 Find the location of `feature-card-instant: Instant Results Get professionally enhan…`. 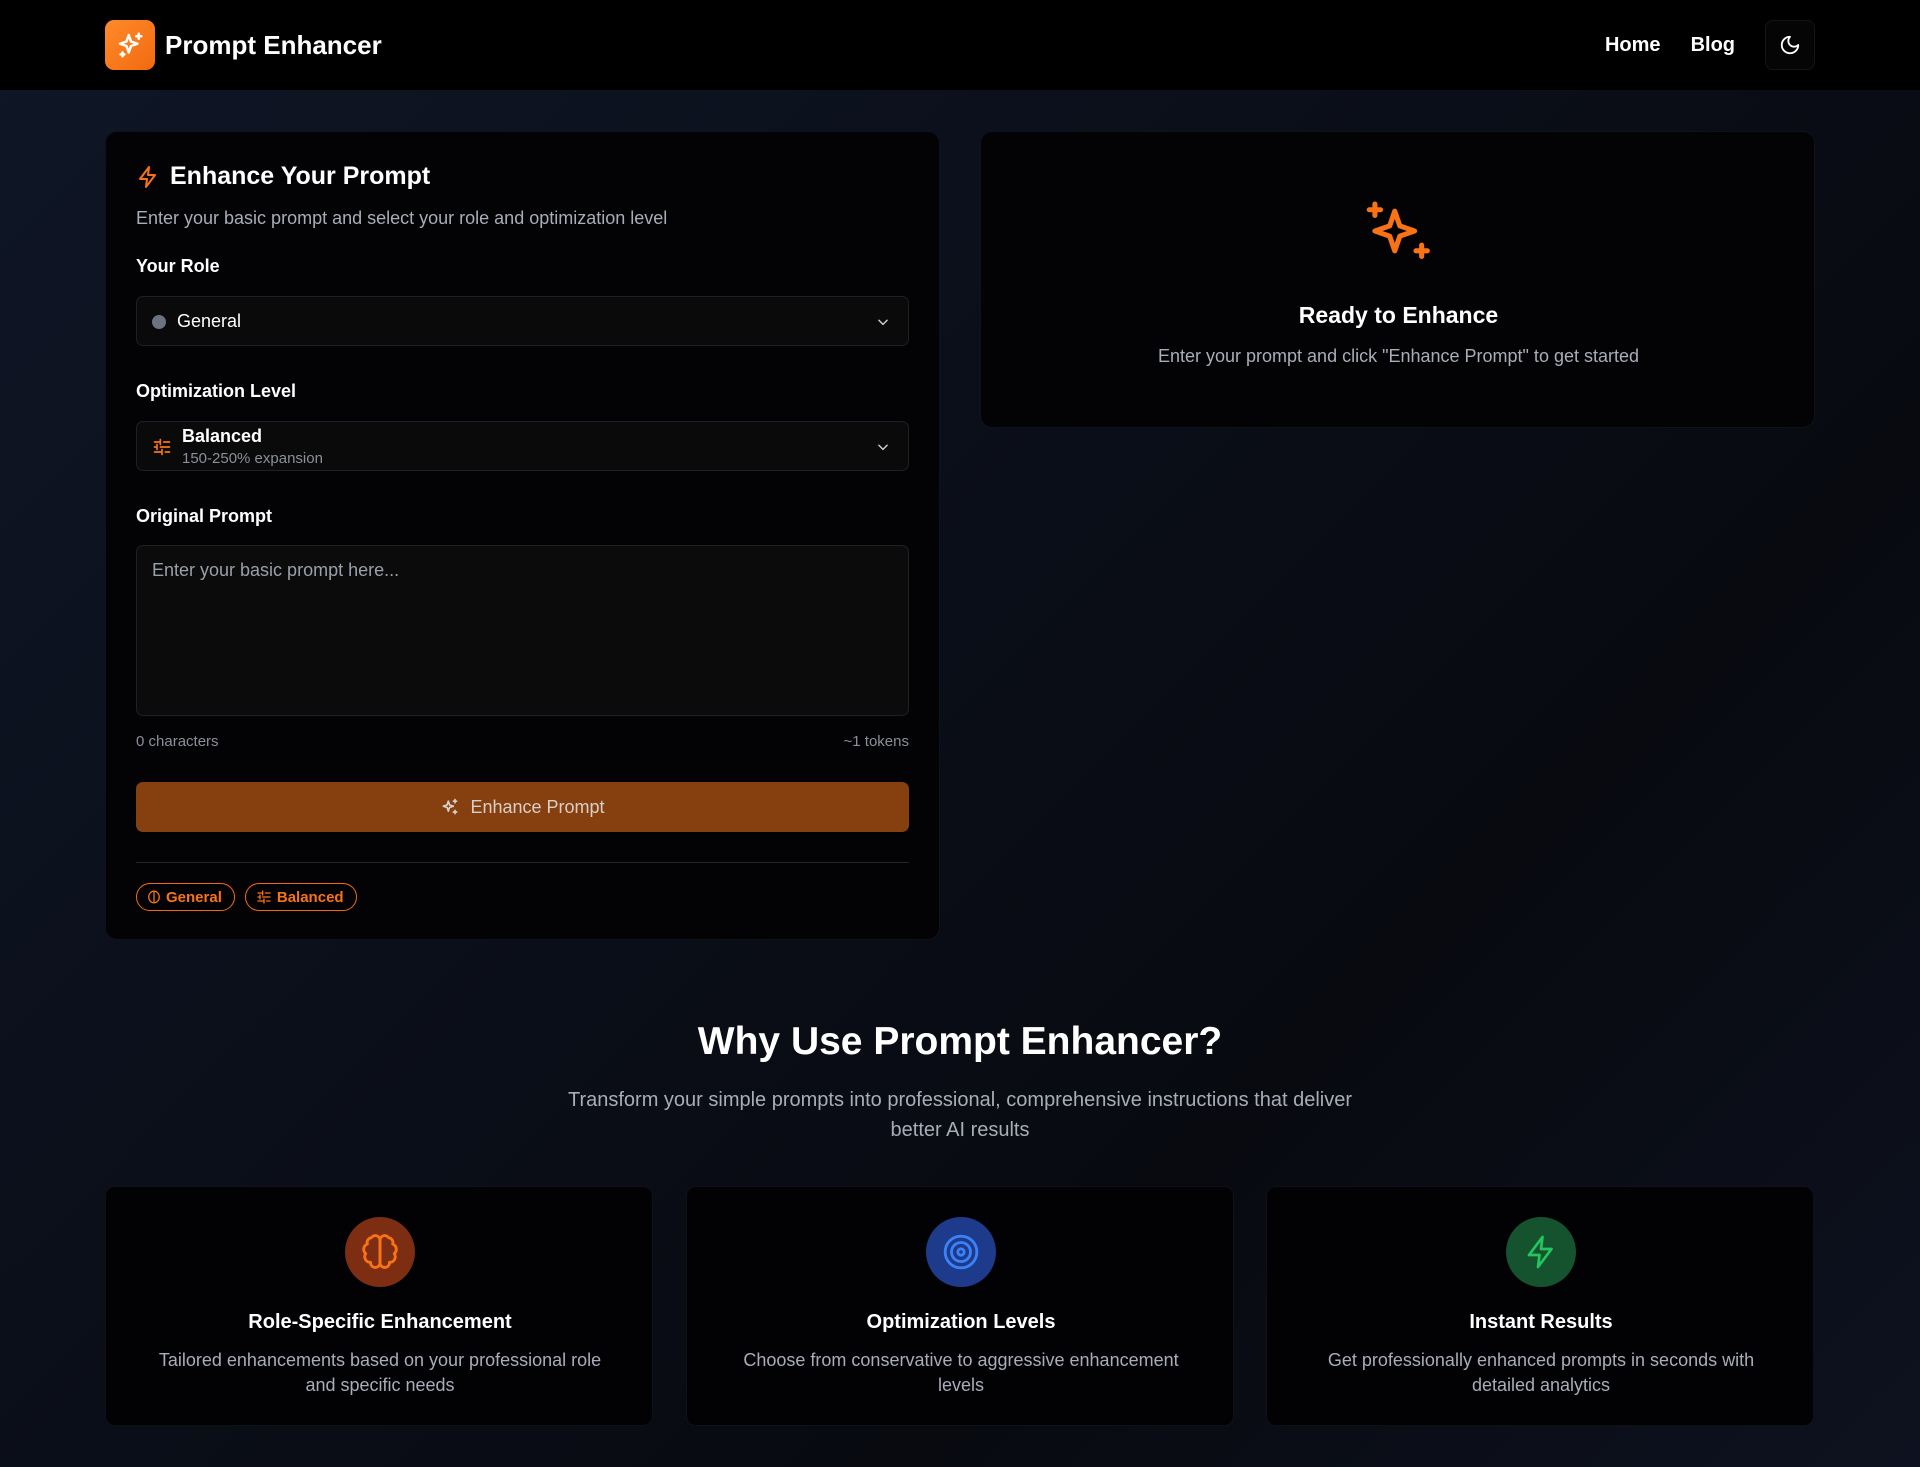

feature-card-instant: Instant Results Get professionally enhan… is located at coordinates (1540, 1306).